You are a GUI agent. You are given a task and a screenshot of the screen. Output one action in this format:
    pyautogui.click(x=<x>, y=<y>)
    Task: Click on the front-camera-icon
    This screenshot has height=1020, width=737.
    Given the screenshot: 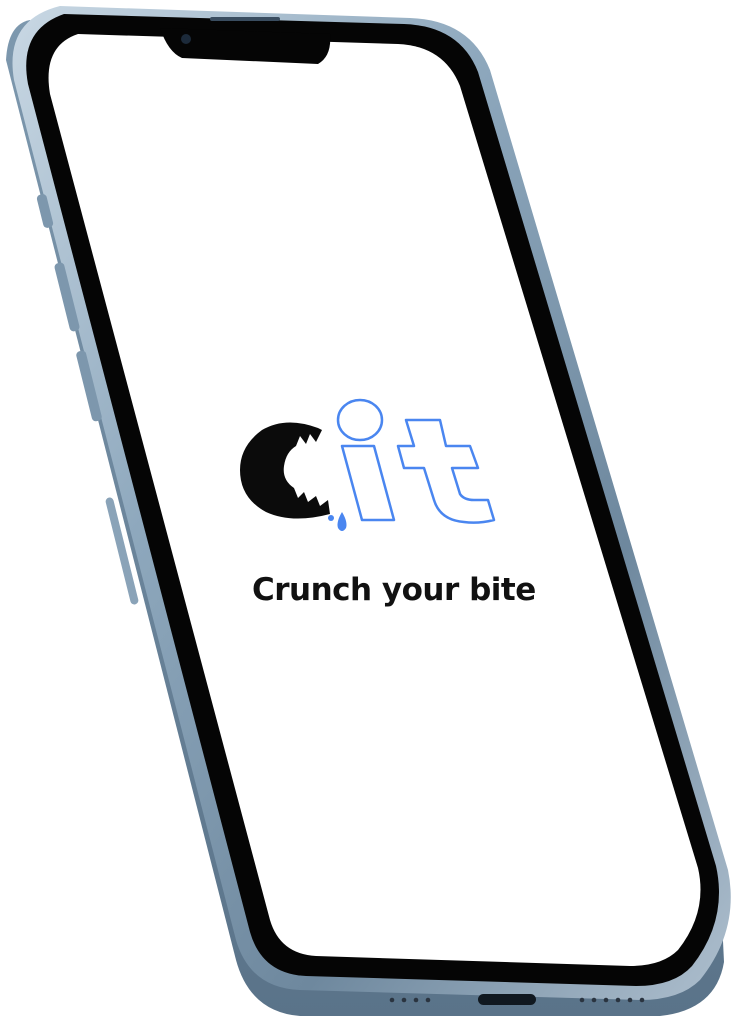 What is the action you would take?
    pyautogui.click(x=186, y=39)
    